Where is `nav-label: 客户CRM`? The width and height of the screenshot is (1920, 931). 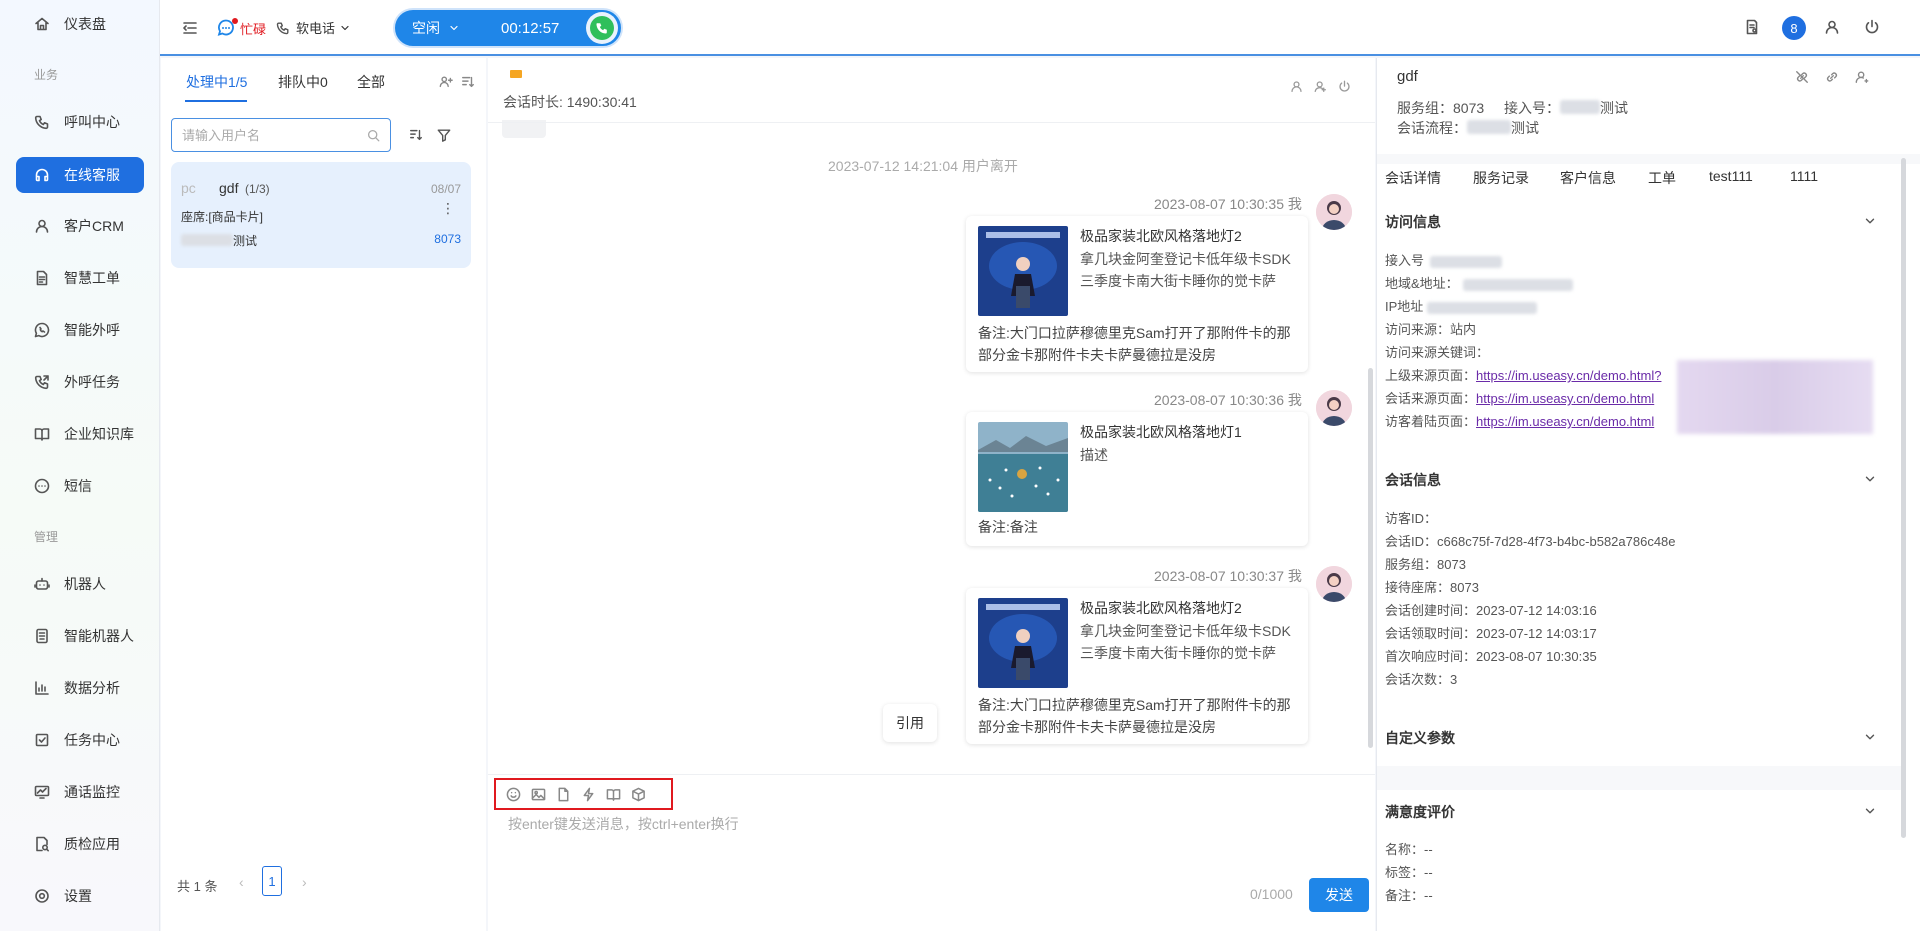 nav-label: 客户CRM is located at coordinates (94, 226).